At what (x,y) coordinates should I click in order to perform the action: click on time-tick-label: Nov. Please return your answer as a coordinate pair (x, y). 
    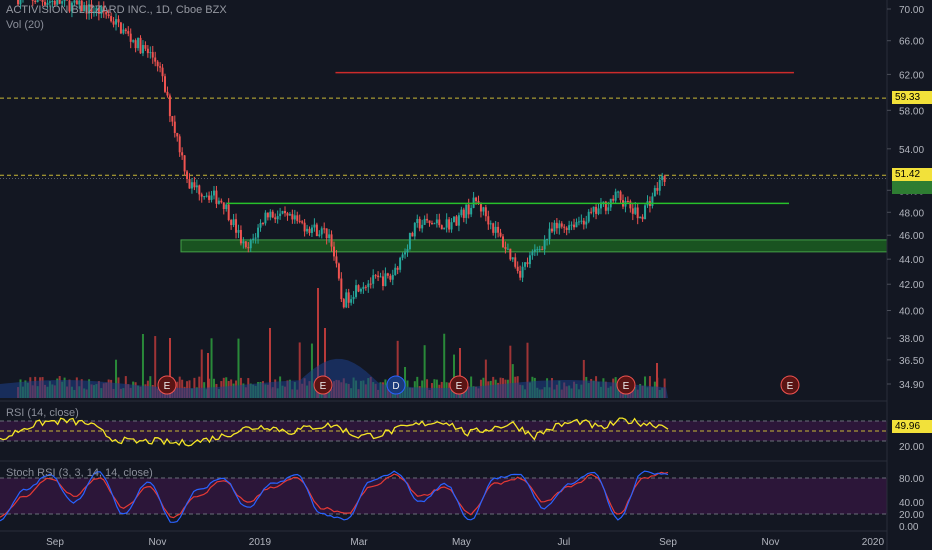
    Looking at the image, I should click on (771, 542).